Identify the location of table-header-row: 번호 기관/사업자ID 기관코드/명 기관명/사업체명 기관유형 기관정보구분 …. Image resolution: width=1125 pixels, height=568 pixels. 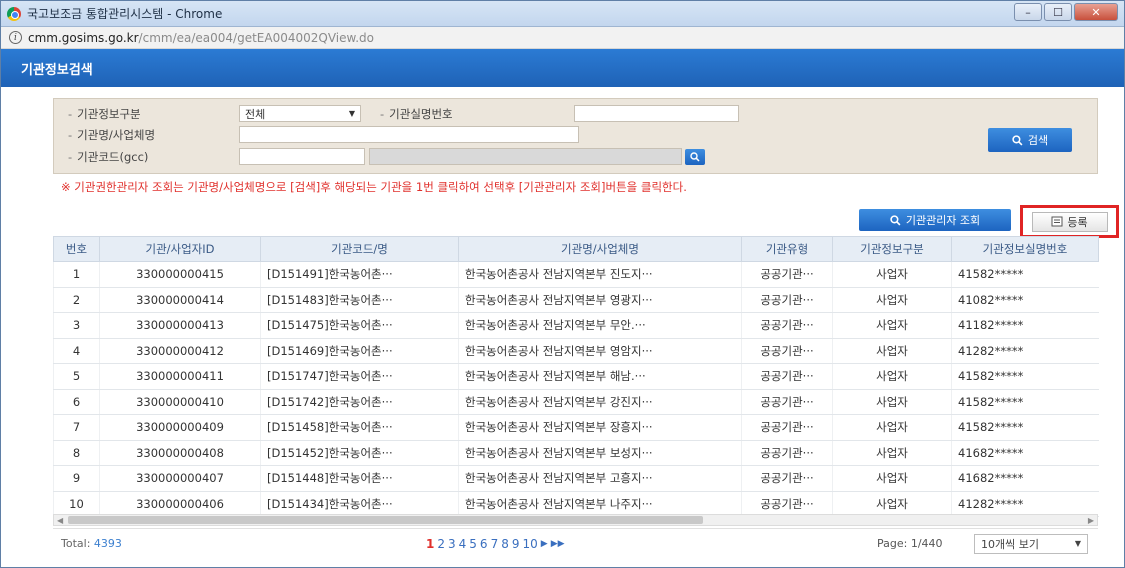
(576, 249).